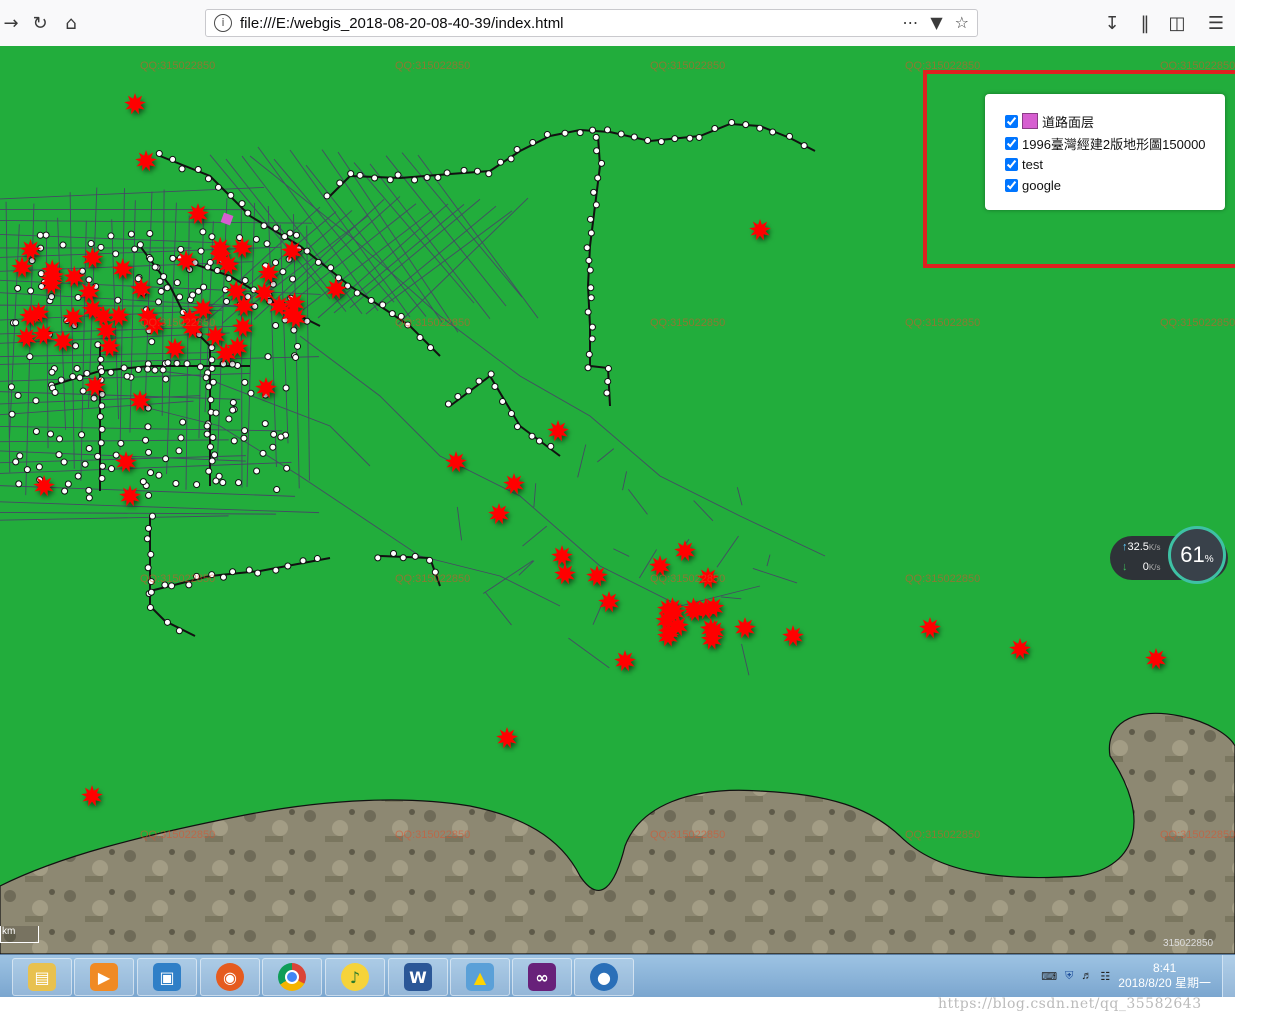 The width and height of the screenshot is (1280, 1024). What do you see at coordinates (1070, 1004) in the screenshot?
I see `source-watermark-url: https://blog.csdn.net/qq_35582643` at bounding box center [1070, 1004].